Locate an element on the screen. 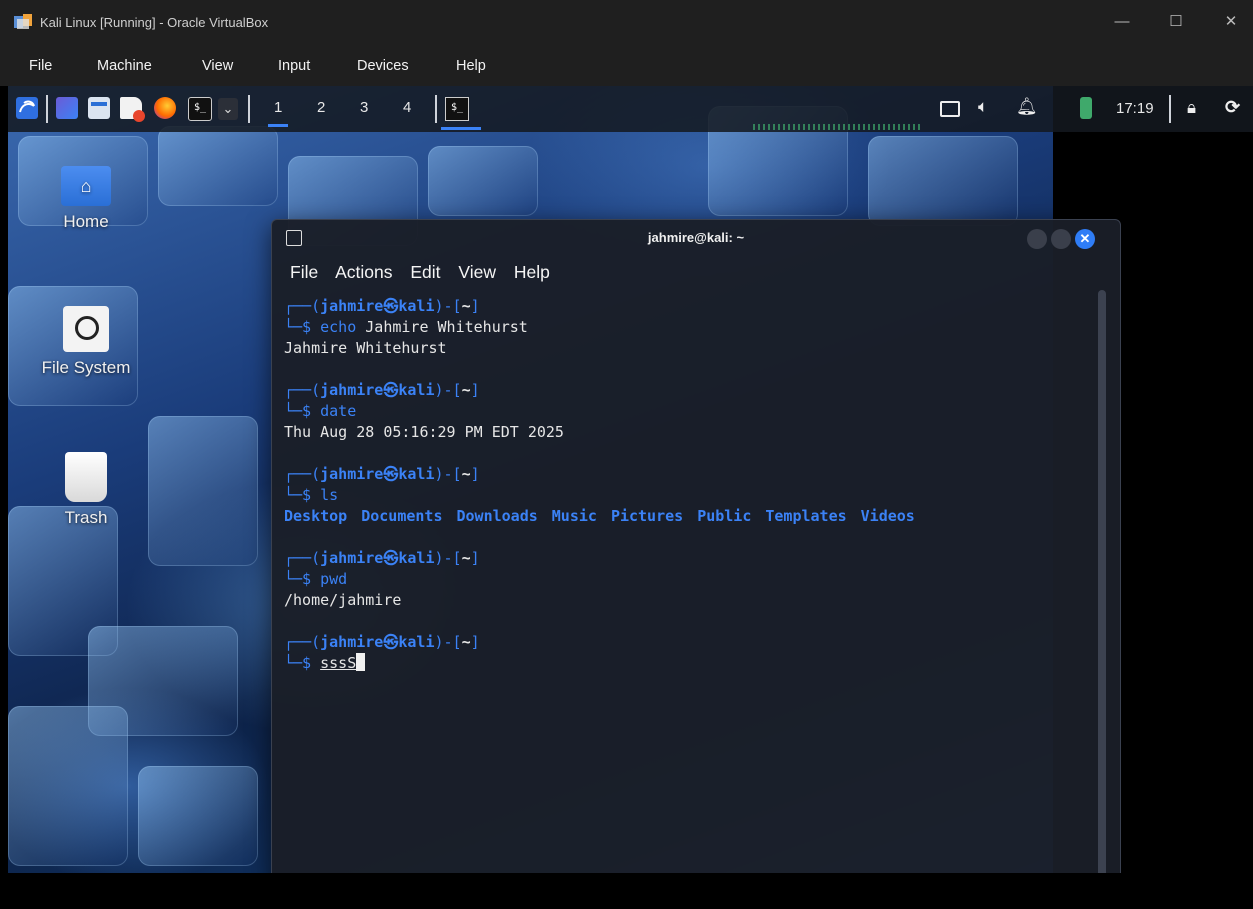 This screenshot has height=909, width=1253. ls-entry: Pictures is located at coordinates (647, 516).